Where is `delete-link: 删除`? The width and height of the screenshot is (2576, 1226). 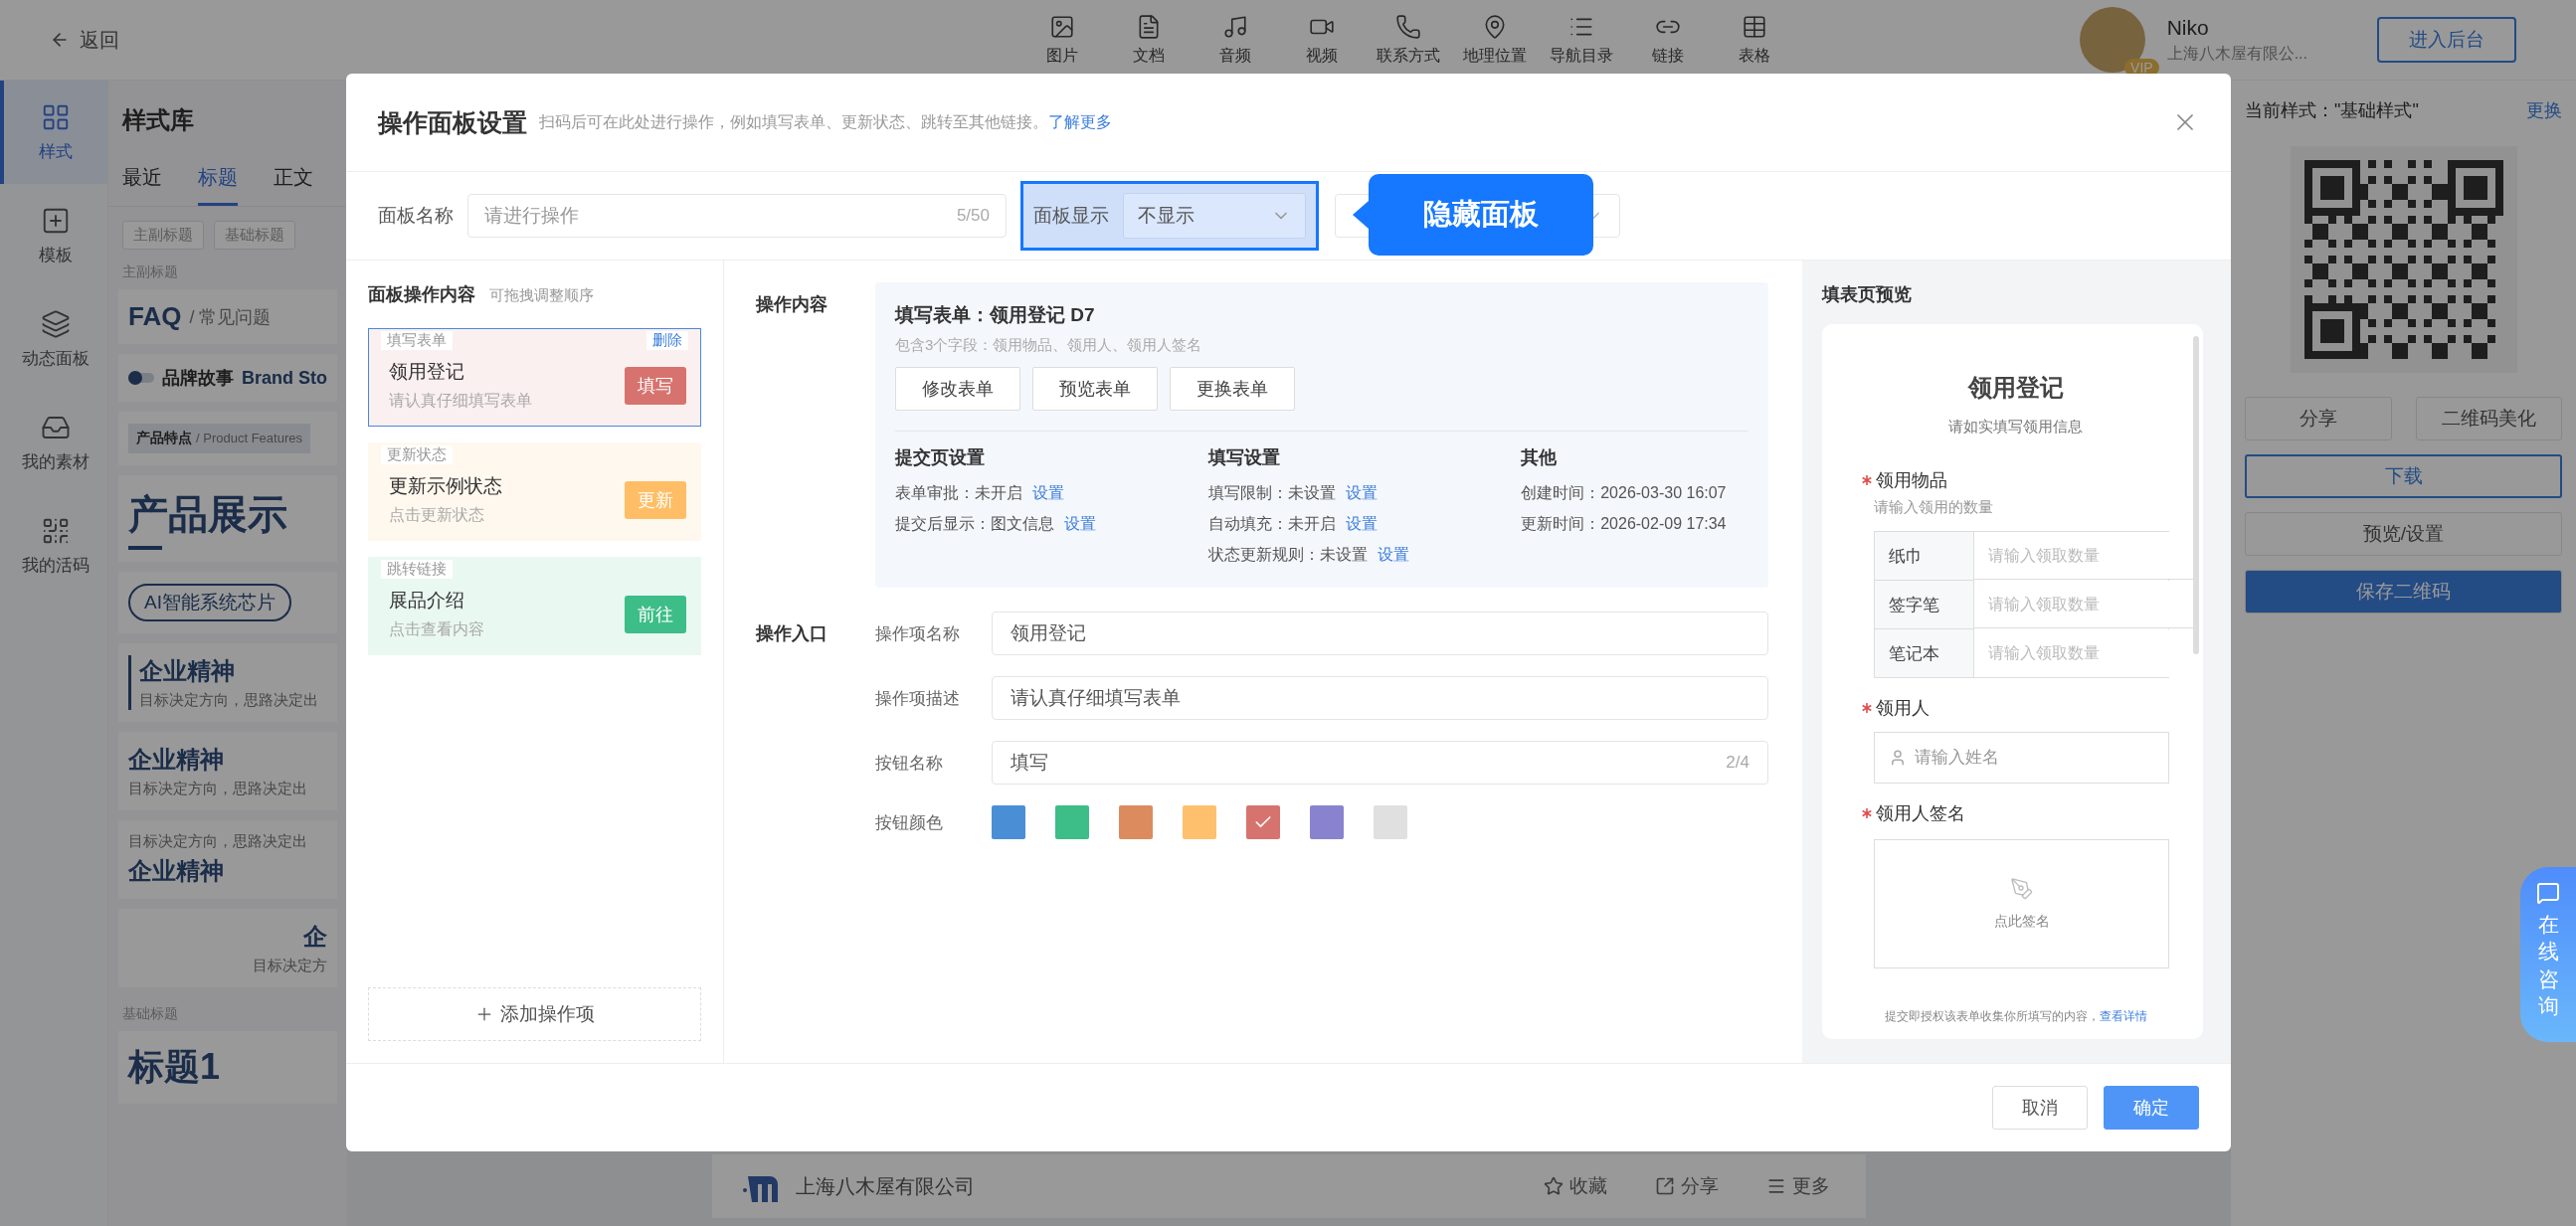
delete-link: 删除 is located at coordinates (667, 340).